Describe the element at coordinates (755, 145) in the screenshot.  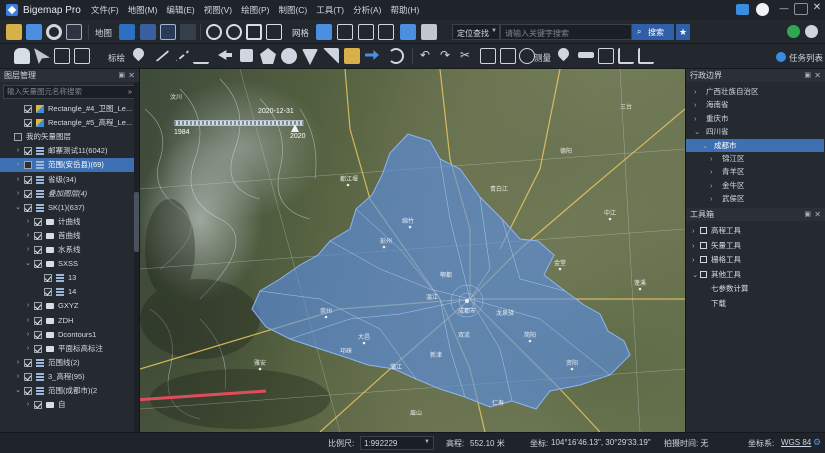
I see `region-item: ⌄ 成都市` at that location.